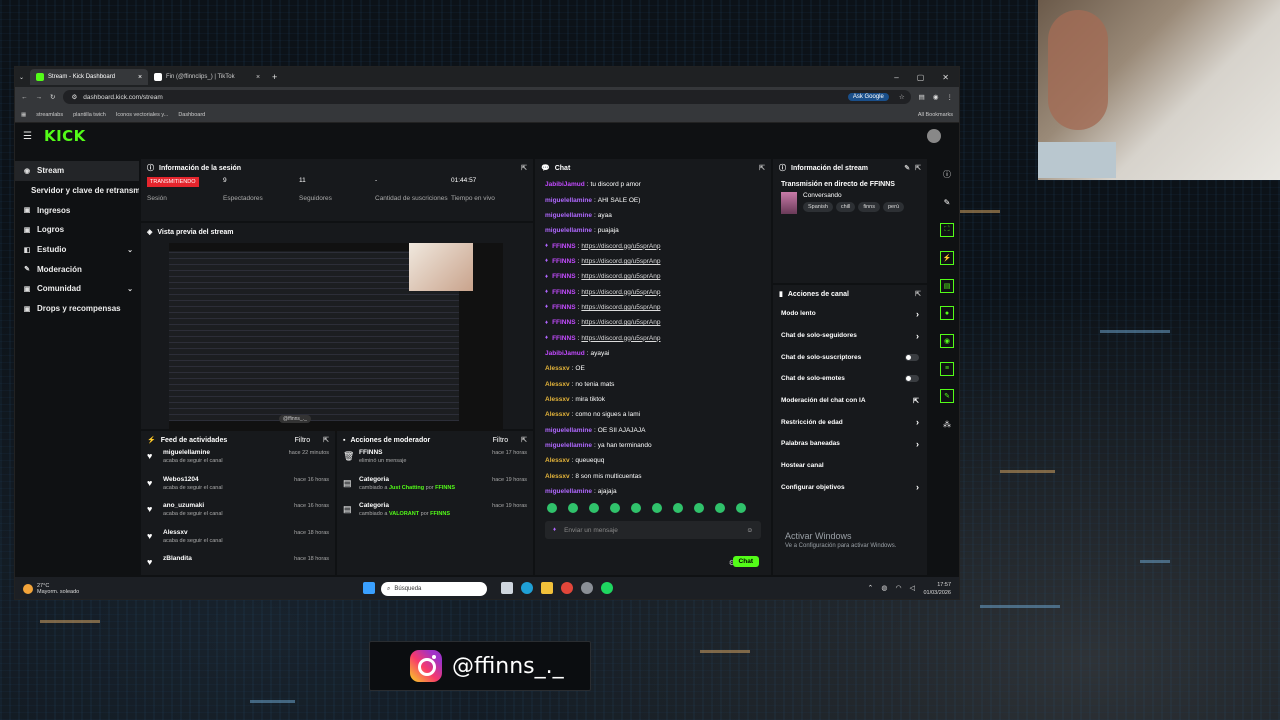 Image resolution: width=1280 pixels, height=720 pixels. What do you see at coordinates (950, 97) in the screenshot?
I see `menu-dots-icon: ⋮` at bounding box center [950, 97].